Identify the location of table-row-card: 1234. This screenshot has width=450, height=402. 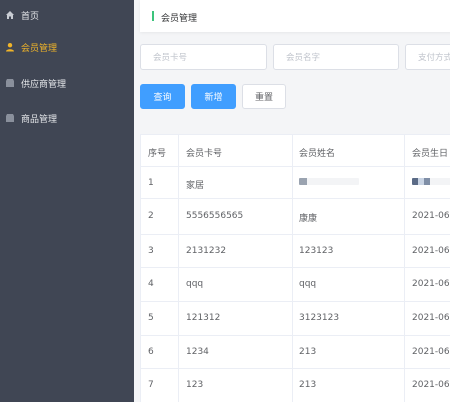
(197, 352).